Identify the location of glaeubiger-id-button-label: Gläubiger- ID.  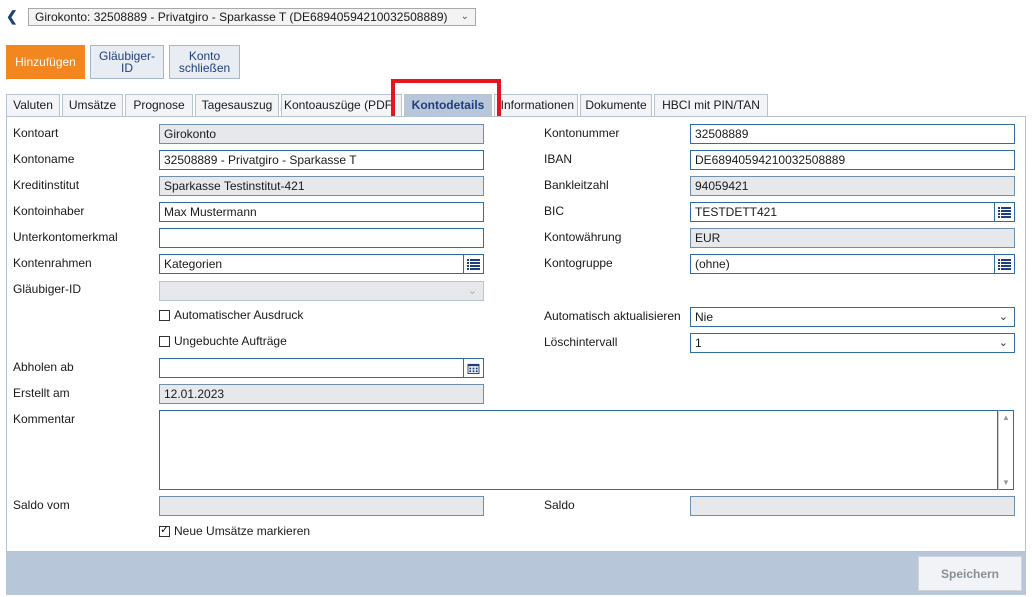
(127, 62).